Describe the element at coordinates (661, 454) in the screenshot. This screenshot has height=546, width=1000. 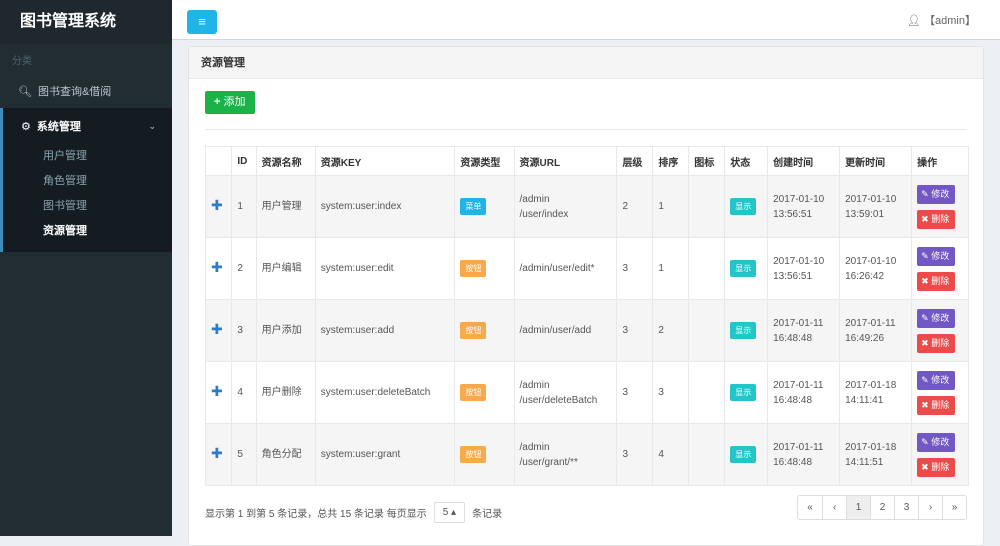
I see `sort-cell-text: 4` at that location.